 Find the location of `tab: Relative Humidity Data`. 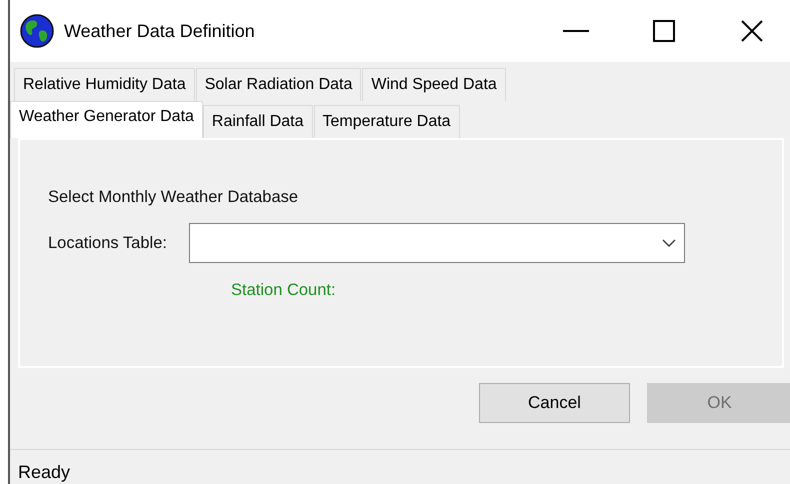

tab: Relative Humidity Data is located at coordinates (104, 84).